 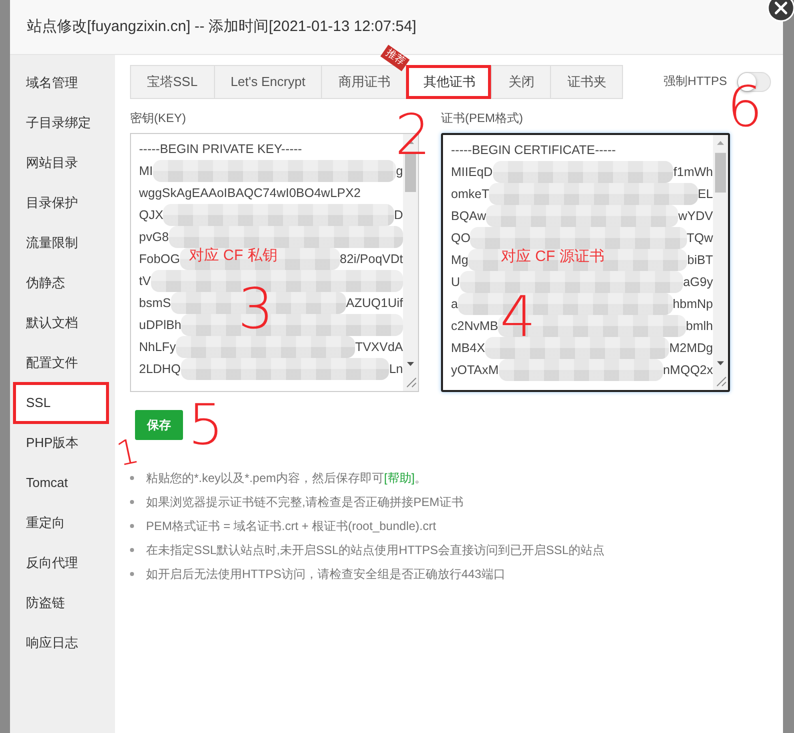 I want to click on field-label: 密钥(KEY), so click(x=158, y=118).